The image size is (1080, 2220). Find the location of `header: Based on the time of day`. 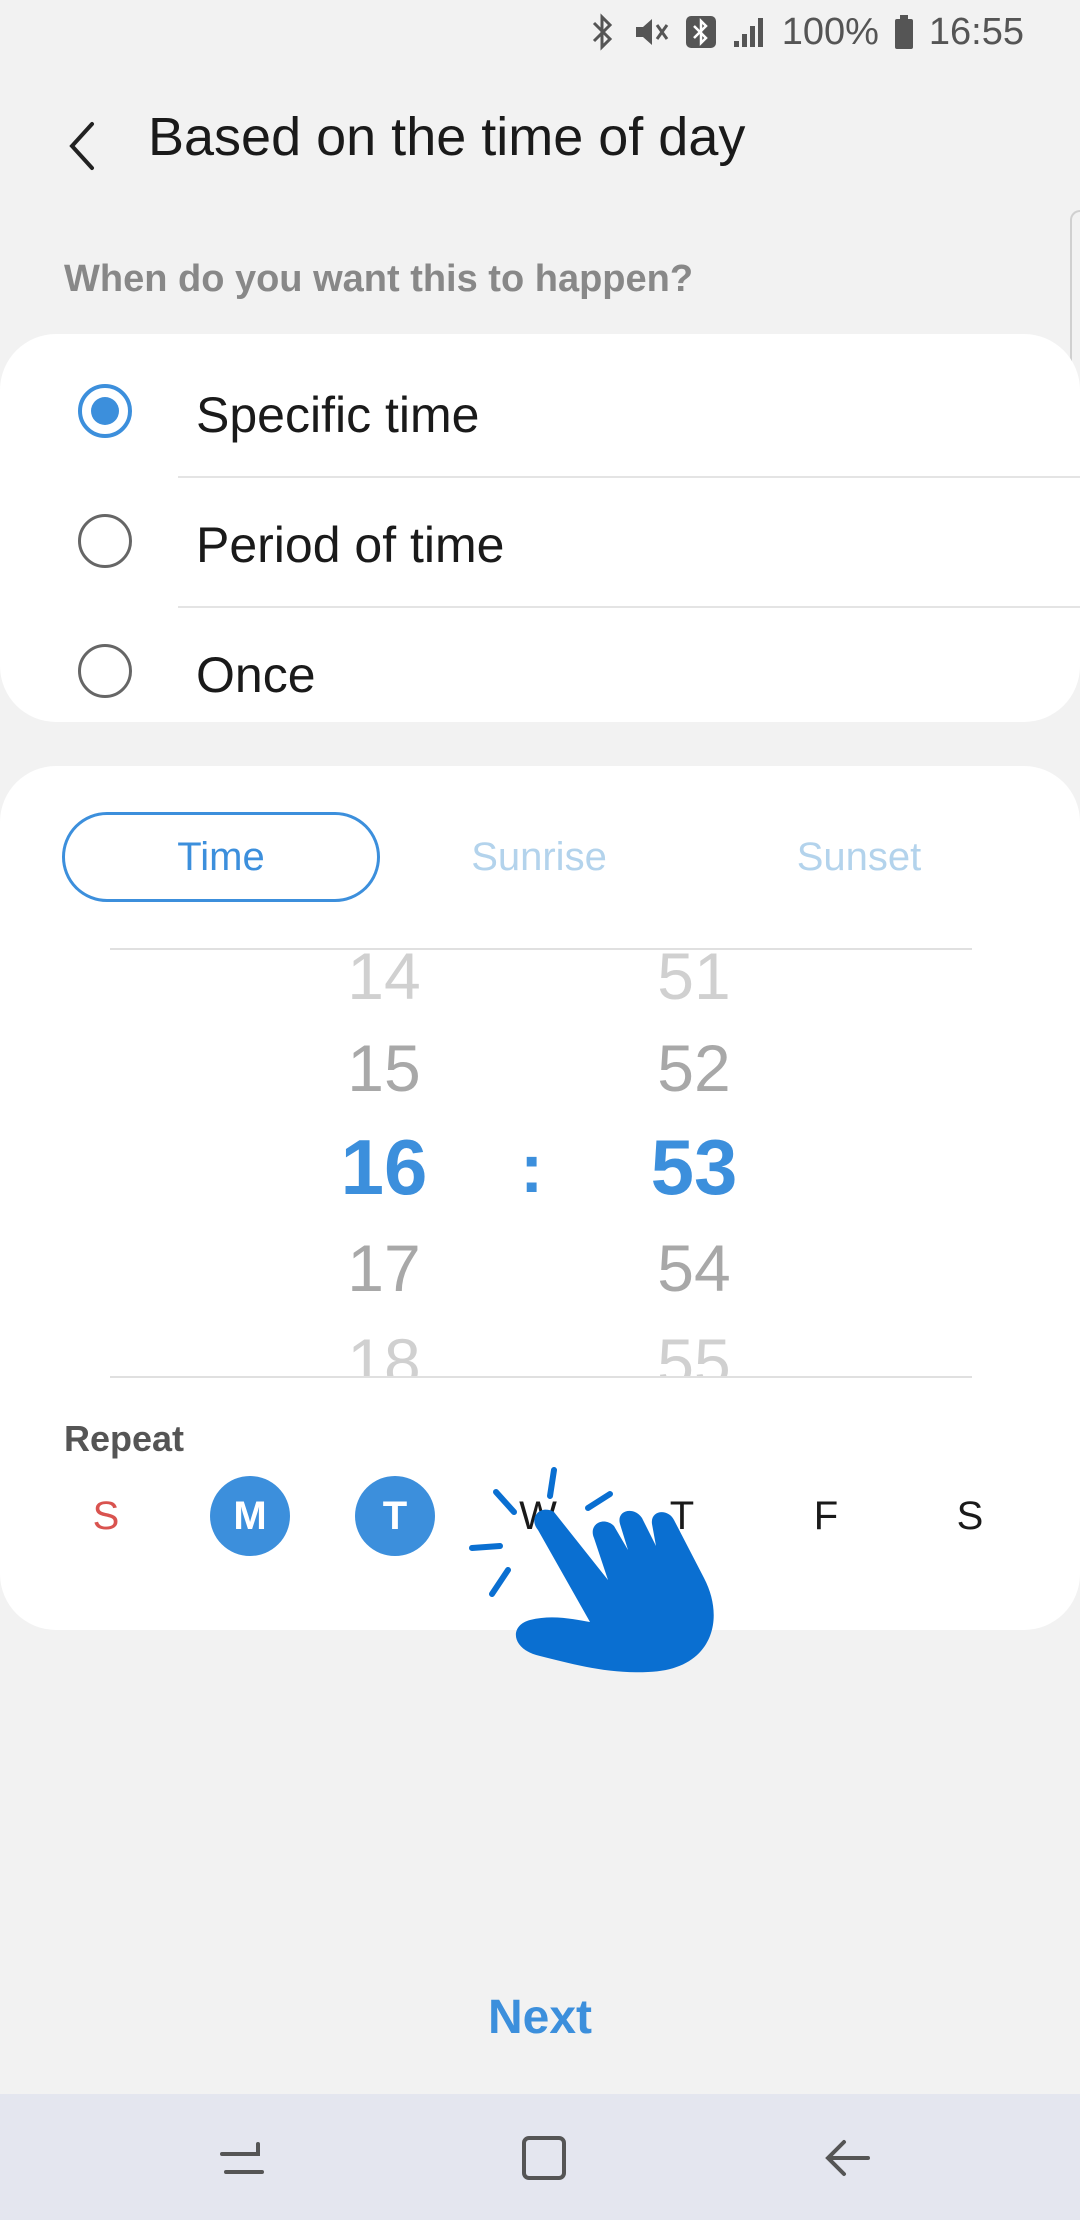

header: Based on the time of day is located at coordinates (540, 140).